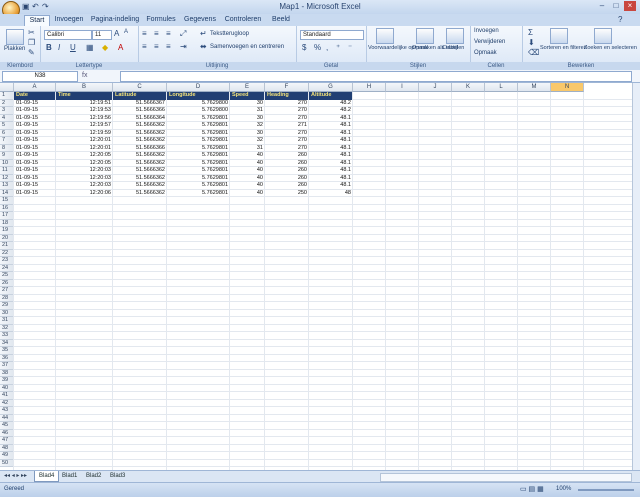 The image size is (640, 497). I want to click on row-header: 31, so click(7, 321).